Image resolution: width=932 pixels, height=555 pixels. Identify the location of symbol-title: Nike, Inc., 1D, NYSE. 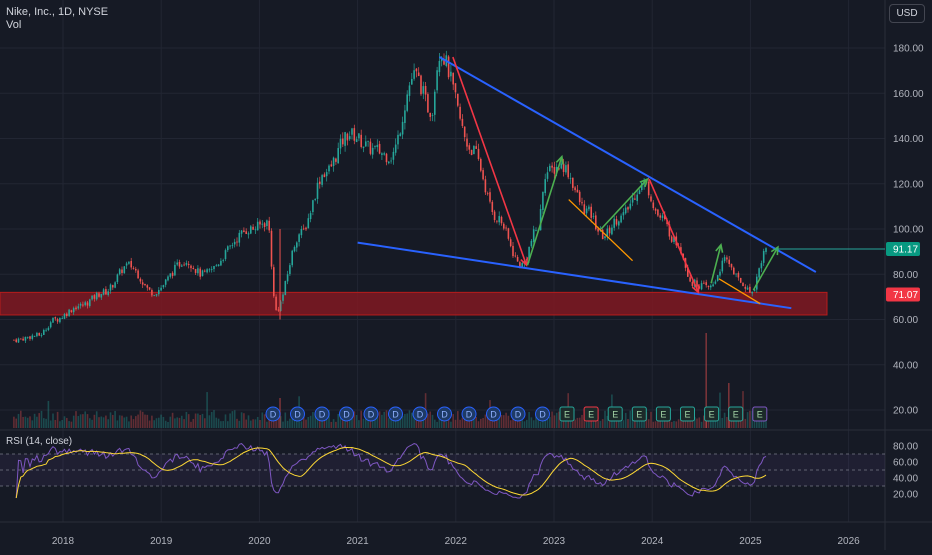
(57, 12).